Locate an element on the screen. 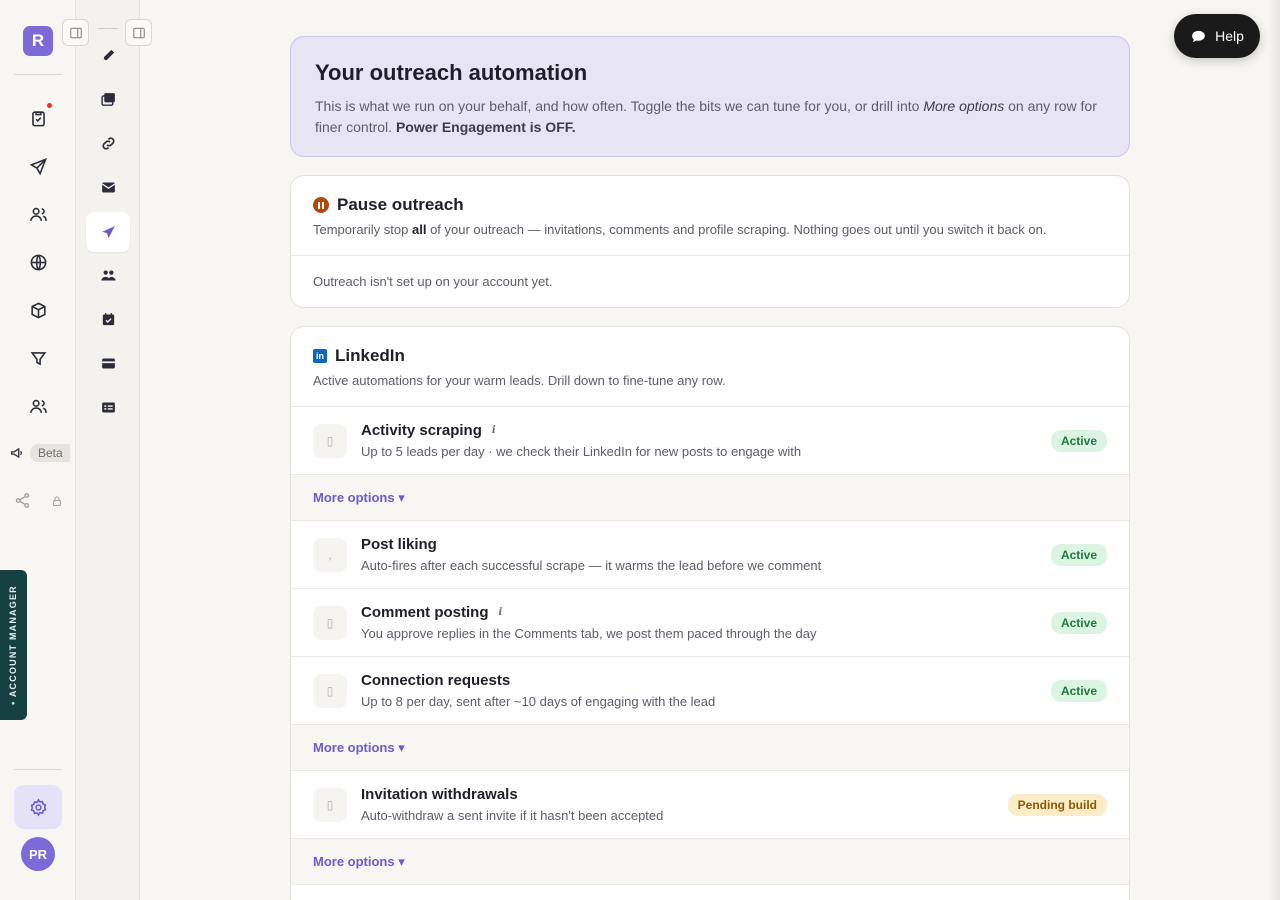  outreach-icon is located at coordinates (108, 232).